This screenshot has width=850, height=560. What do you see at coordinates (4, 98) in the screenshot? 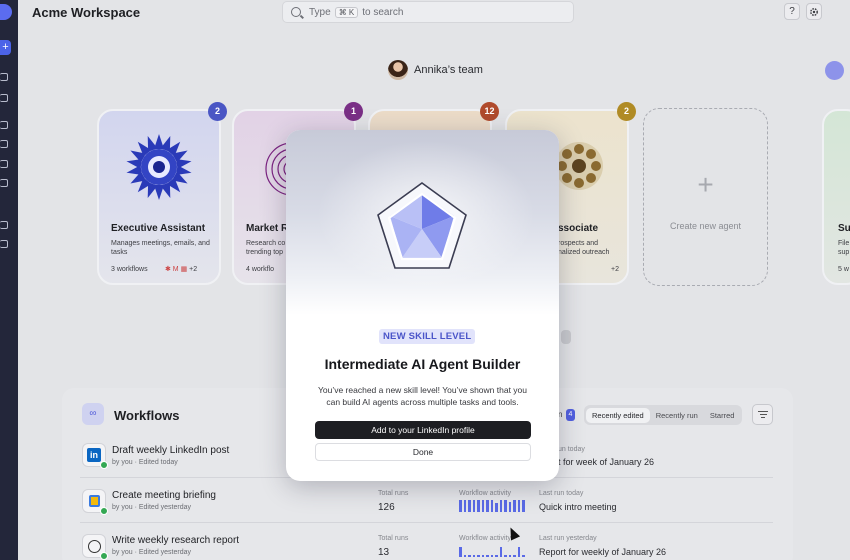
I see `search-nav-icon` at bounding box center [4, 98].